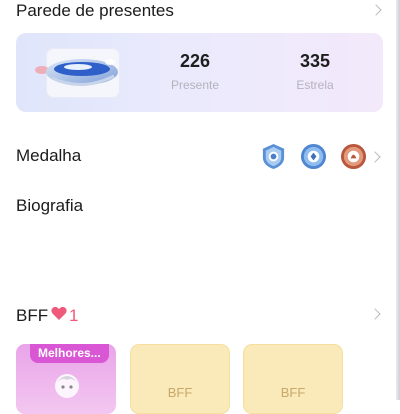 The image size is (400, 414). I want to click on bff-card-empty-2: BFF, so click(293, 379).